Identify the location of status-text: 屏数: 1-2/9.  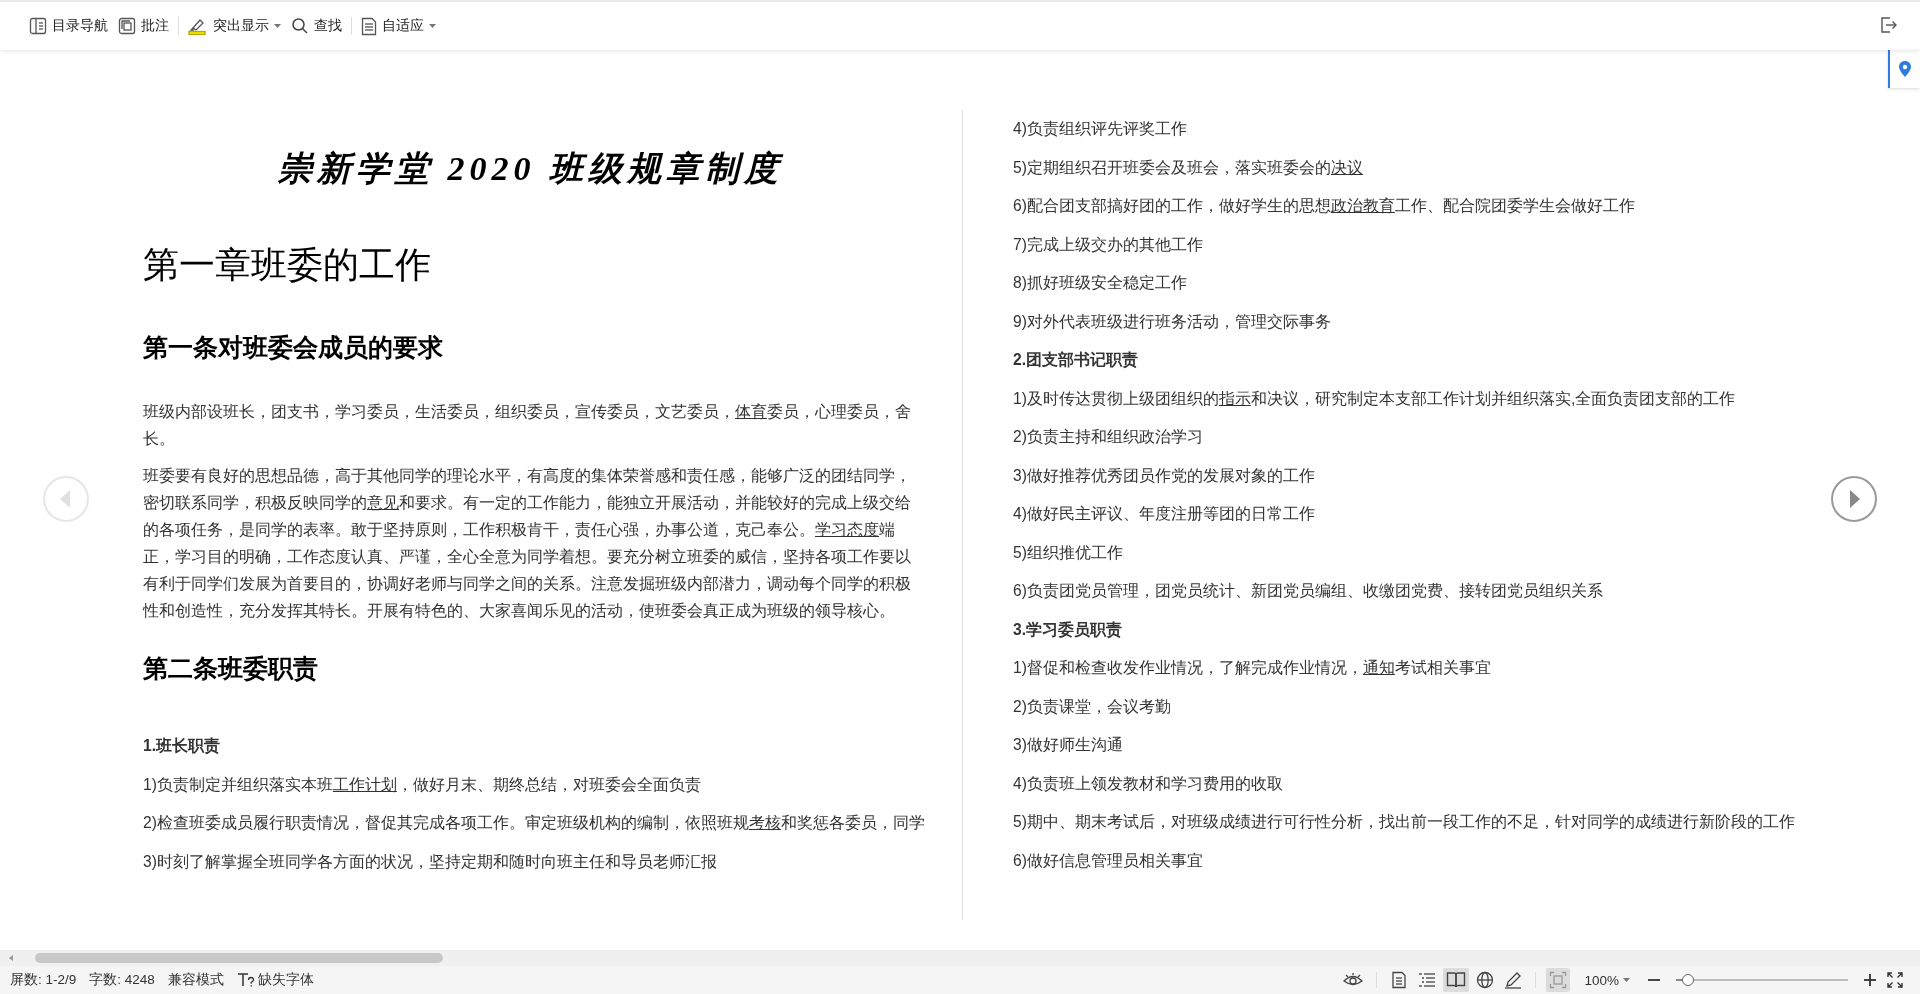
(43, 980).